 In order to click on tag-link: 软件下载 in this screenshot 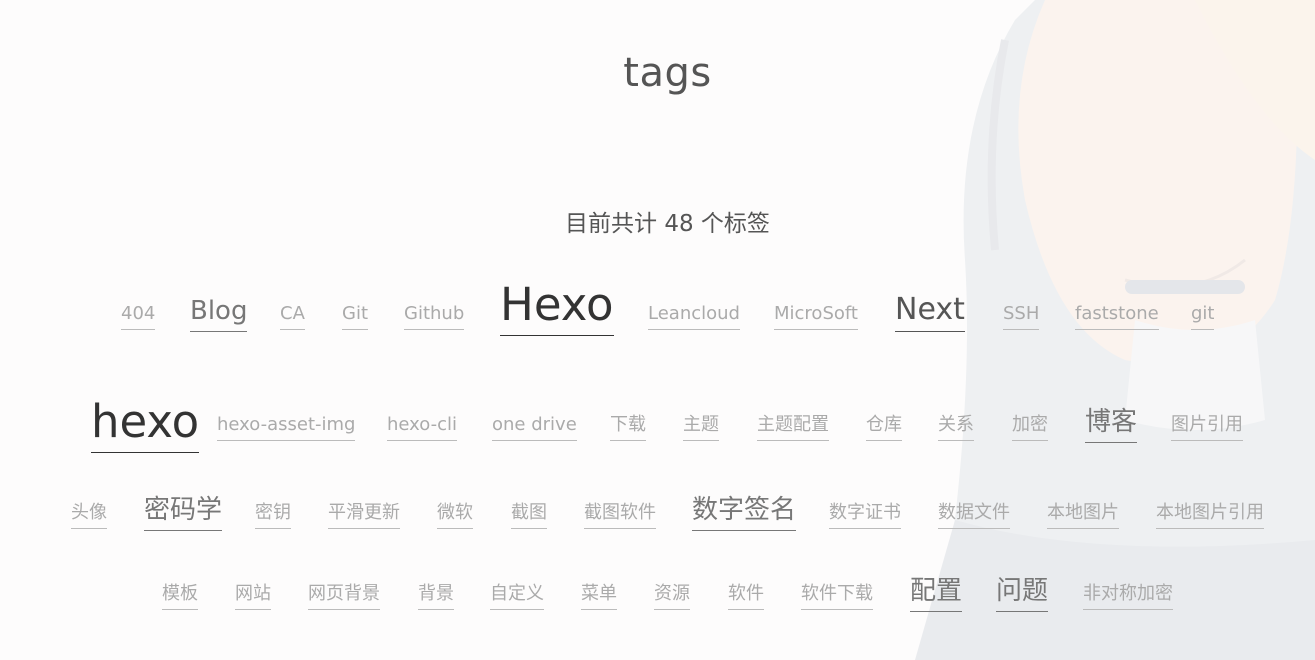, I will do `click(837, 597)`.